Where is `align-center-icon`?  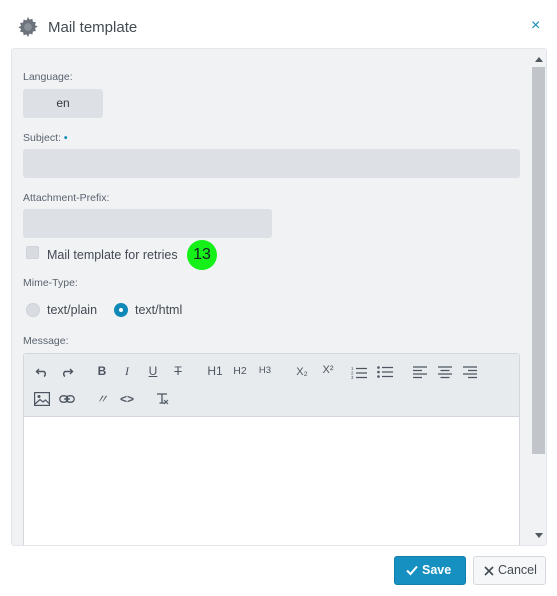 align-center-icon is located at coordinates (445, 372).